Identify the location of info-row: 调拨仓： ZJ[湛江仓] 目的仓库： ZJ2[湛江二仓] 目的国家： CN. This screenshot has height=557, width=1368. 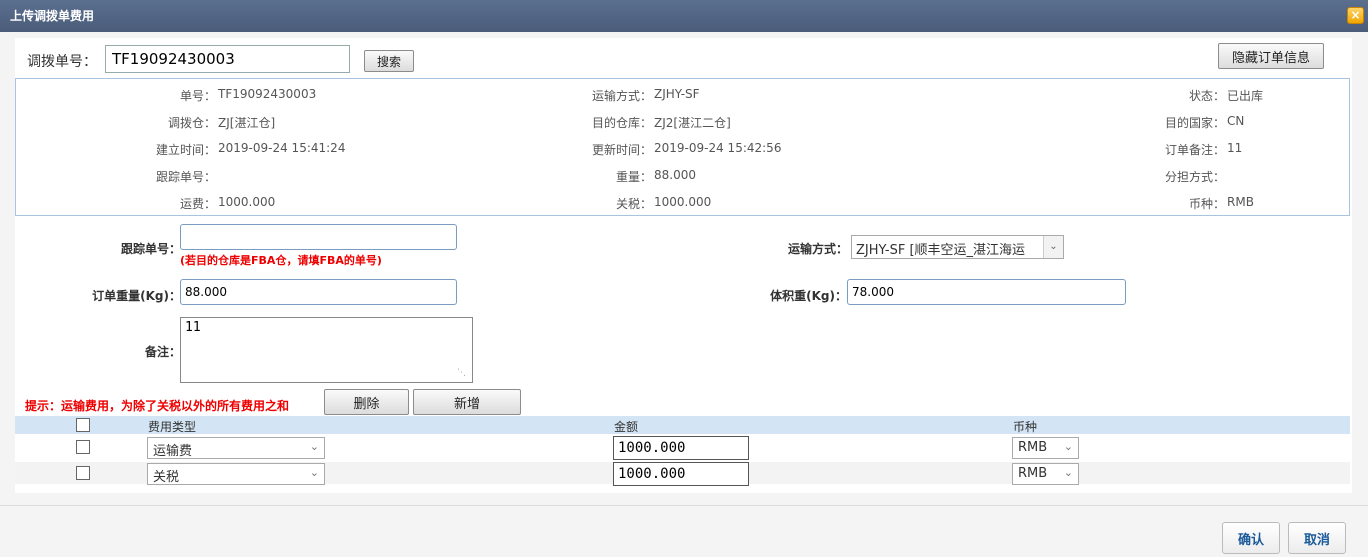
(682, 124).